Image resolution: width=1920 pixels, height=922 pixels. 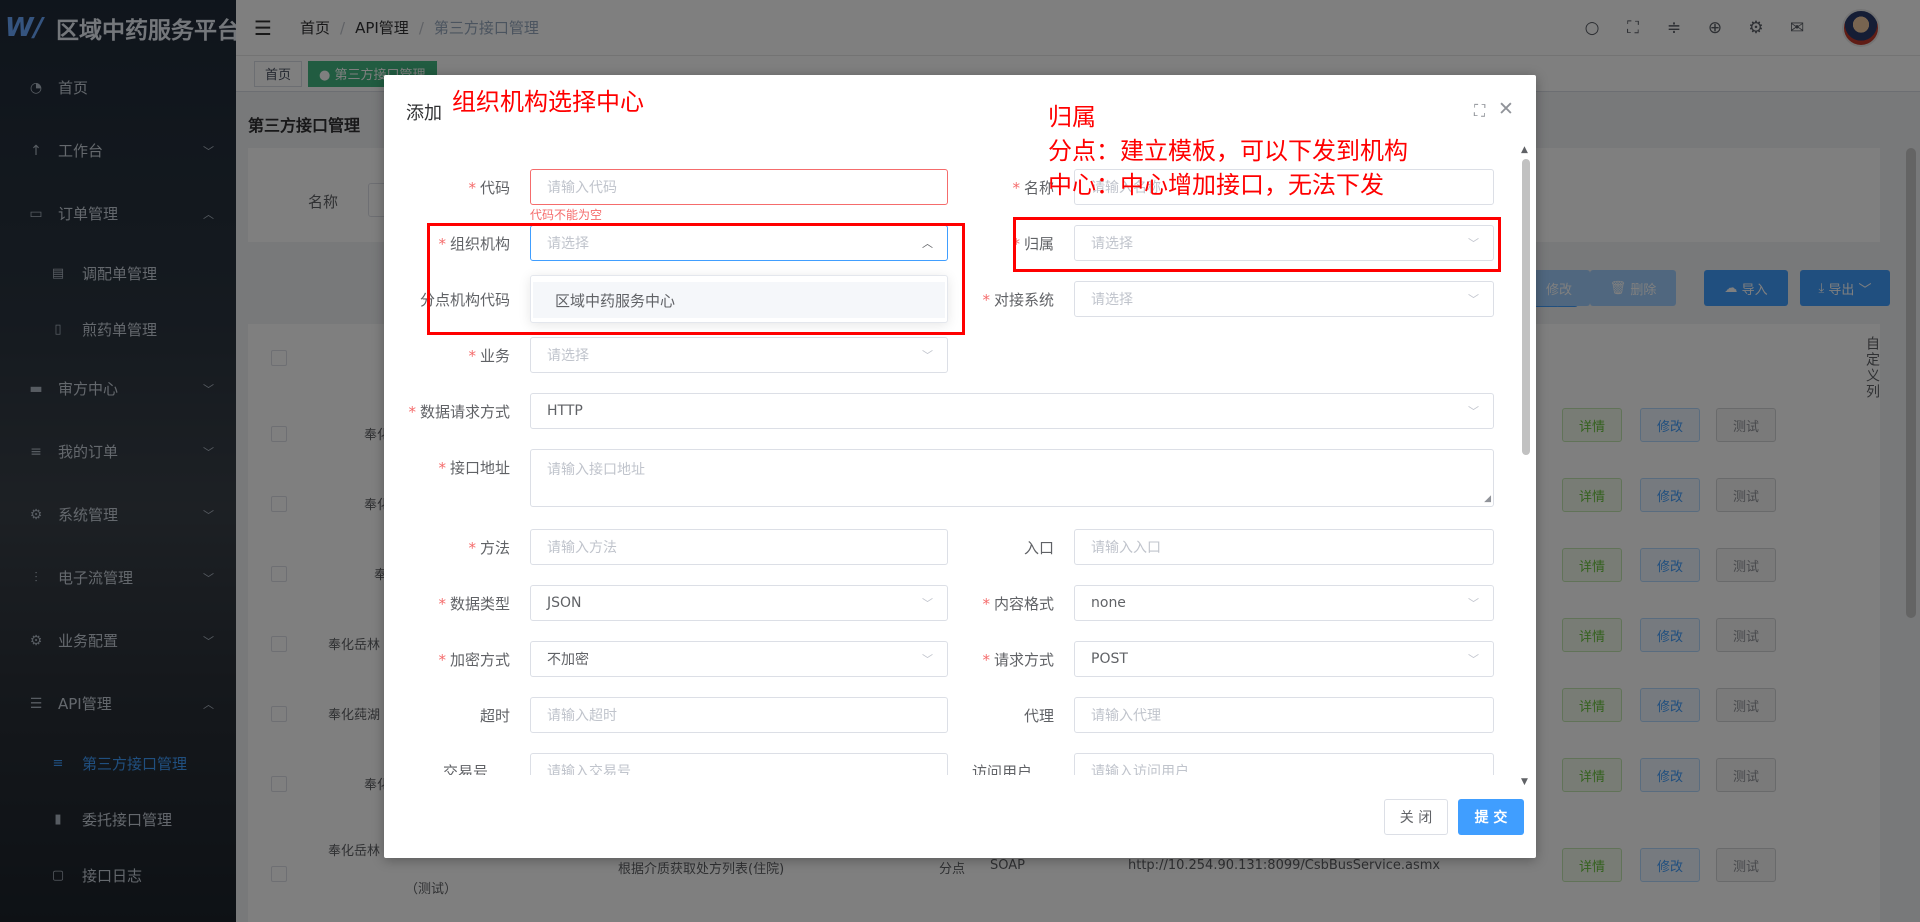 What do you see at coordinates (1479, 111) in the screenshot?
I see `maximize-icon: ⛶` at bounding box center [1479, 111].